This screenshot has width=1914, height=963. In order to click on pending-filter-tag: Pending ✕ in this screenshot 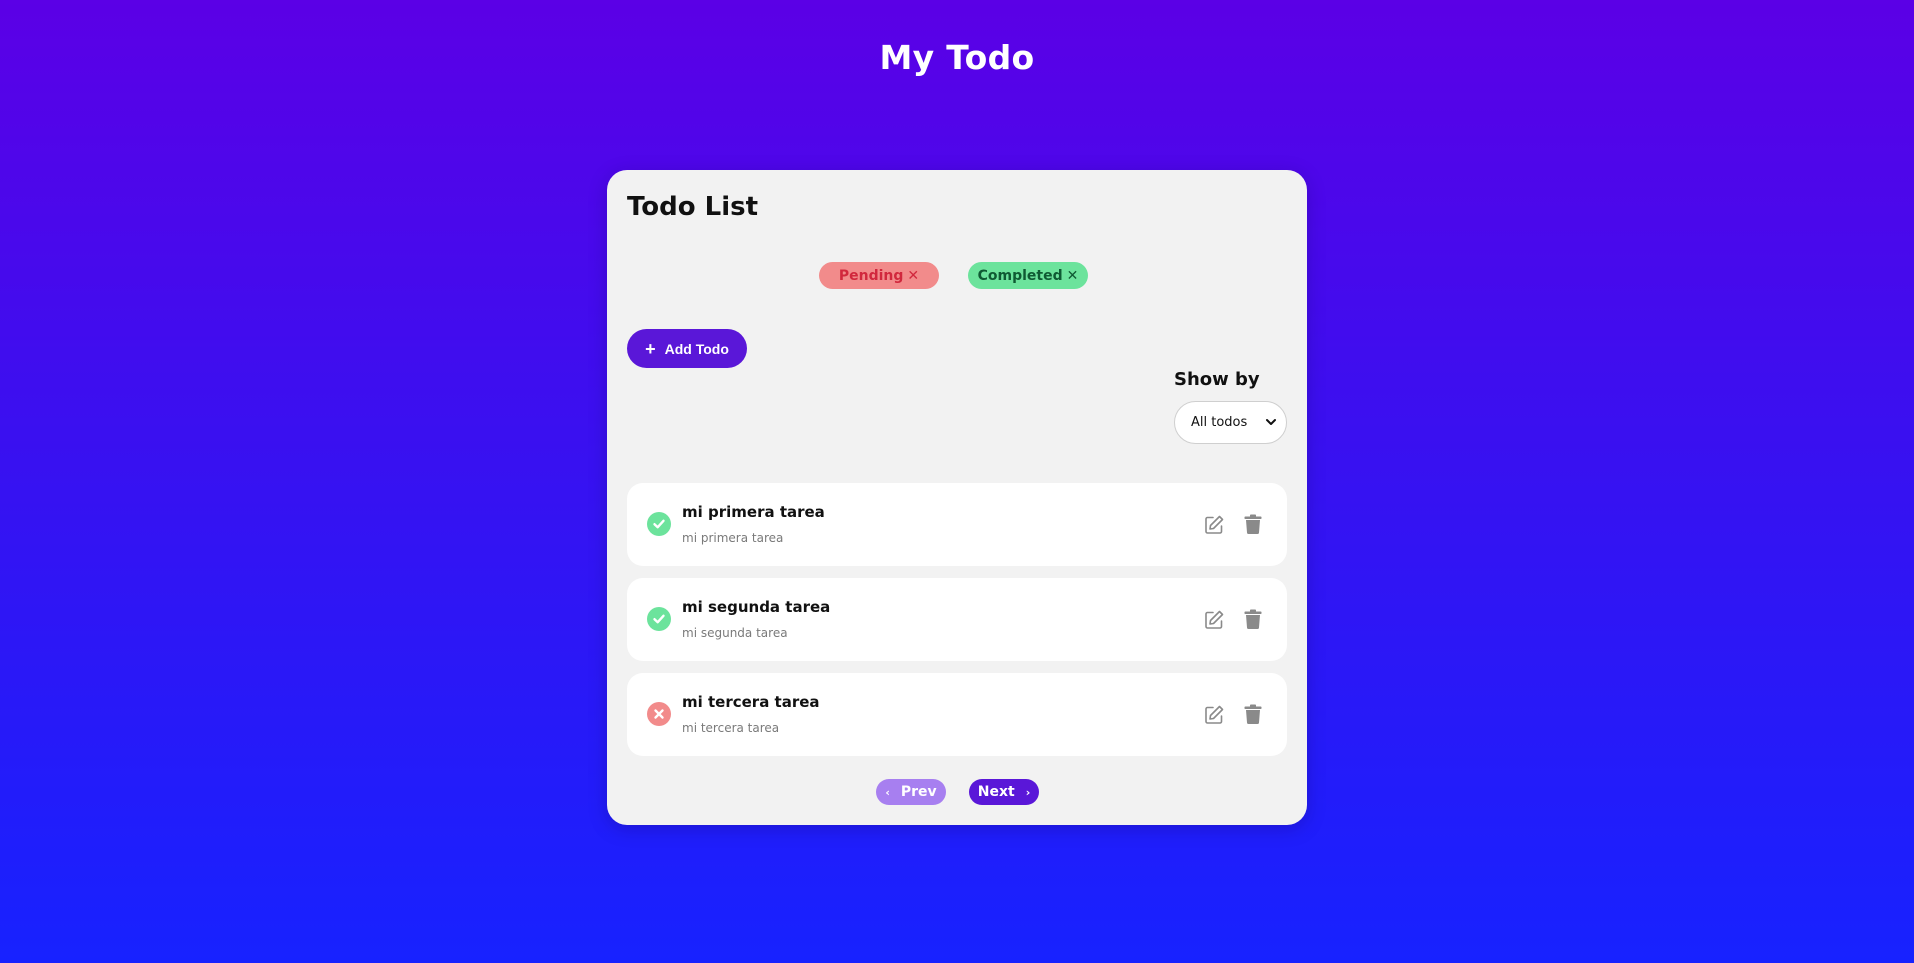, I will do `click(879, 275)`.